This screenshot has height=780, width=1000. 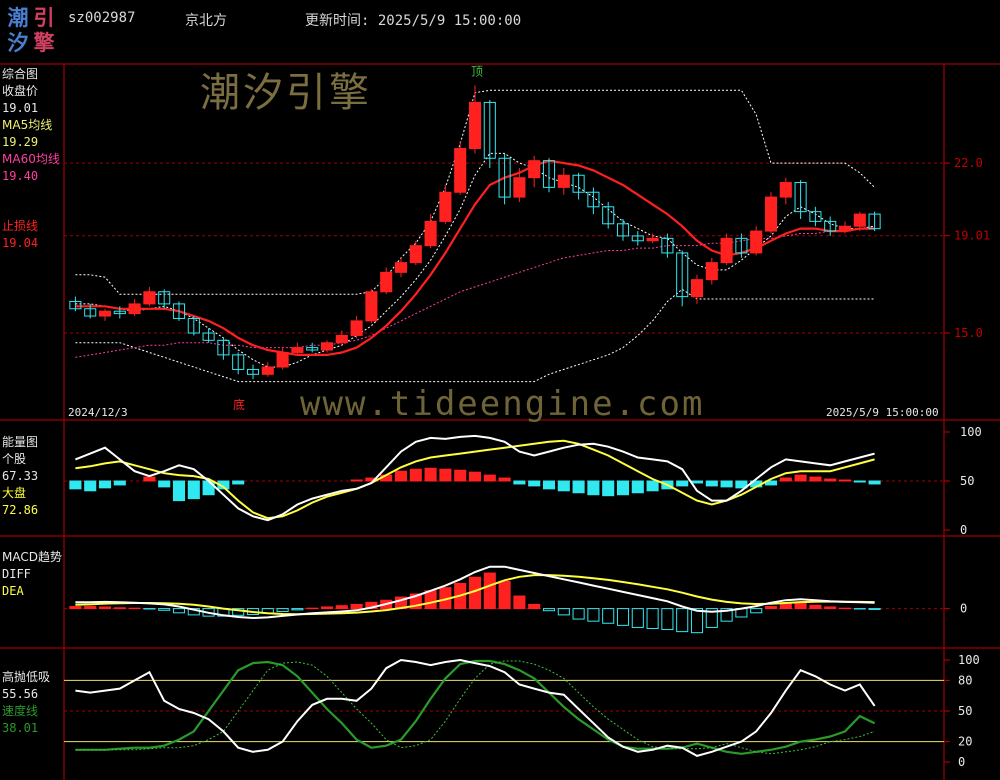 What do you see at coordinates (16, 574) in the screenshot?
I see `diff-label: DIFF` at bounding box center [16, 574].